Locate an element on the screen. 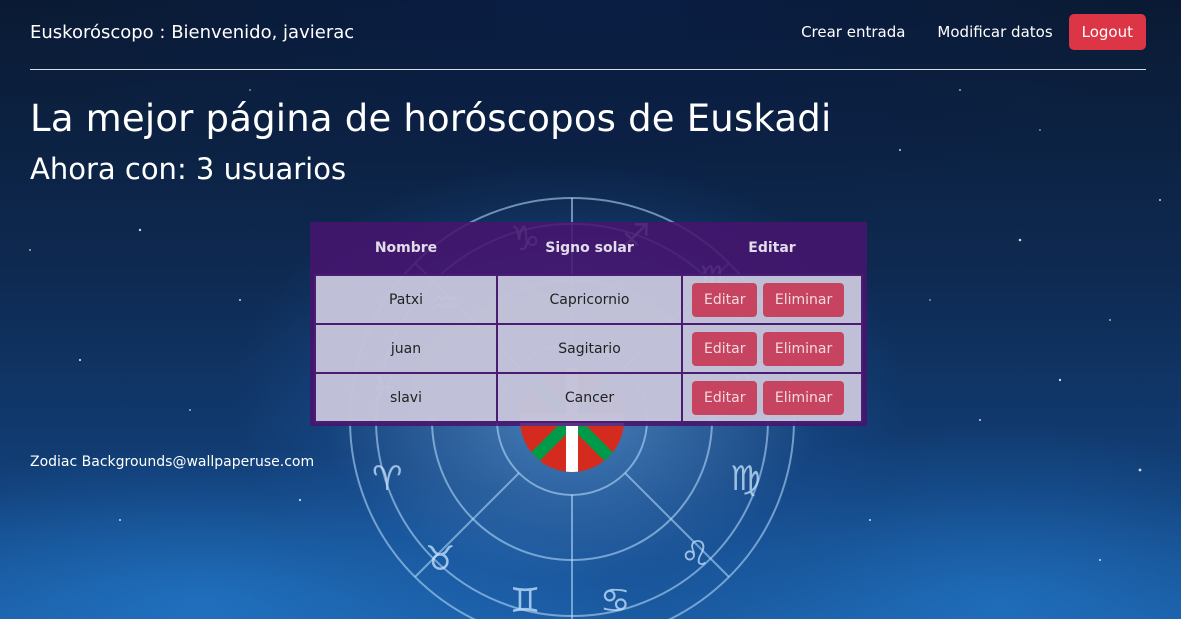 The width and height of the screenshot is (1181, 619). cell-signo: Sagitario is located at coordinates (589, 348).